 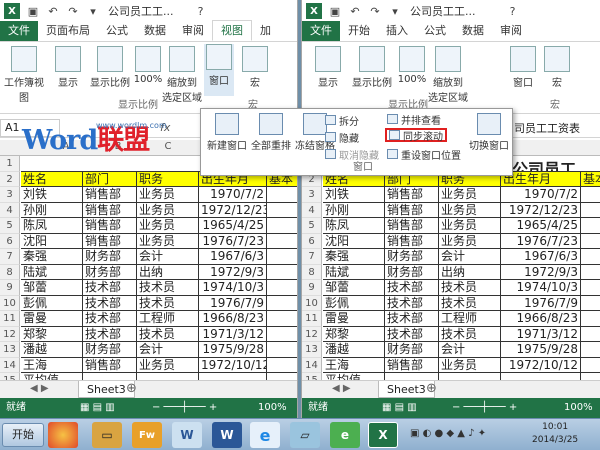 What do you see at coordinates (354, 319) in the screenshot?
I see `table-cell: 雷曼` at bounding box center [354, 319].